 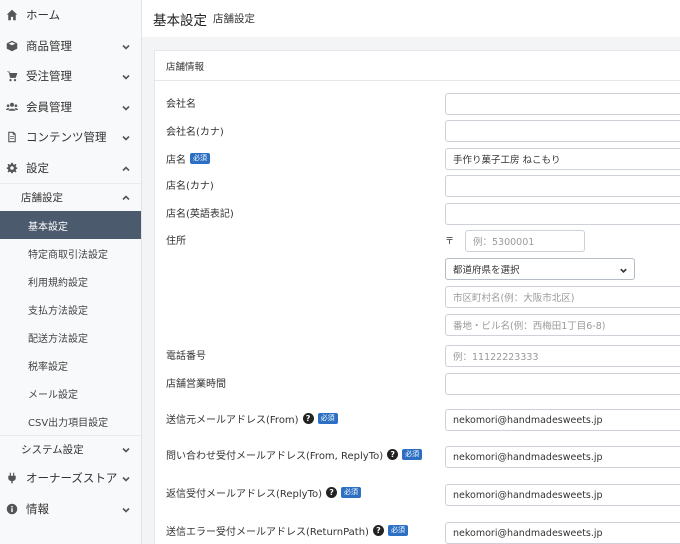 I want to click on company-kana-field, so click(x=562, y=131).